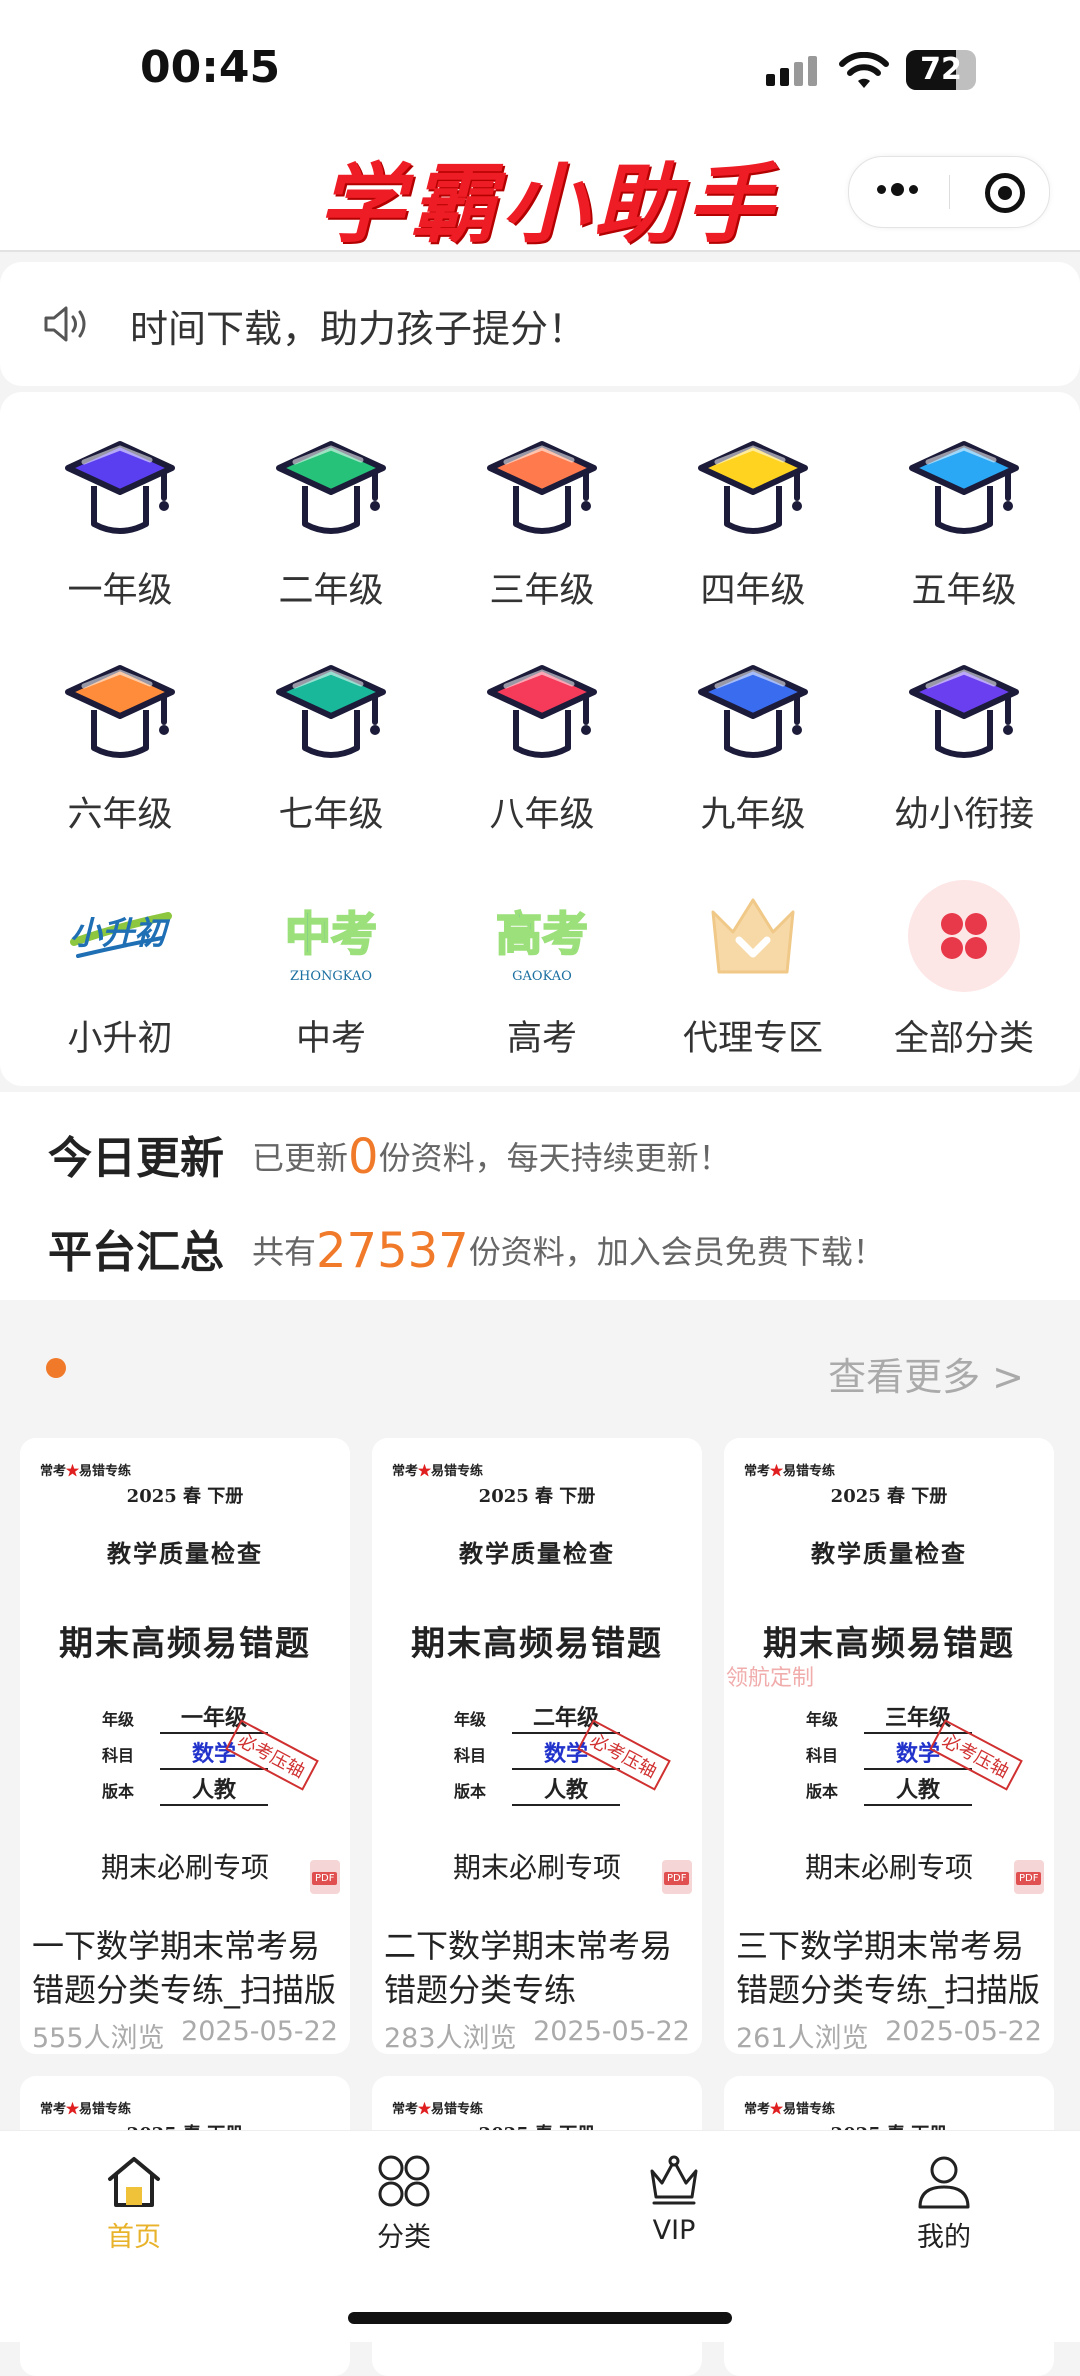 Image resolution: width=1080 pixels, height=2376 pixels. I want to click on category-item: 八年级, so click(542, 738).